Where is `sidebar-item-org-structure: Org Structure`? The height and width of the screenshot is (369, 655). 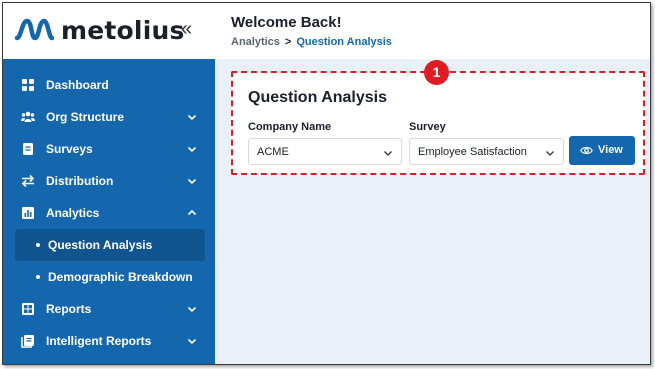
sidebar-item-org-structure: Org Structure is located at coordinates (109, 117).